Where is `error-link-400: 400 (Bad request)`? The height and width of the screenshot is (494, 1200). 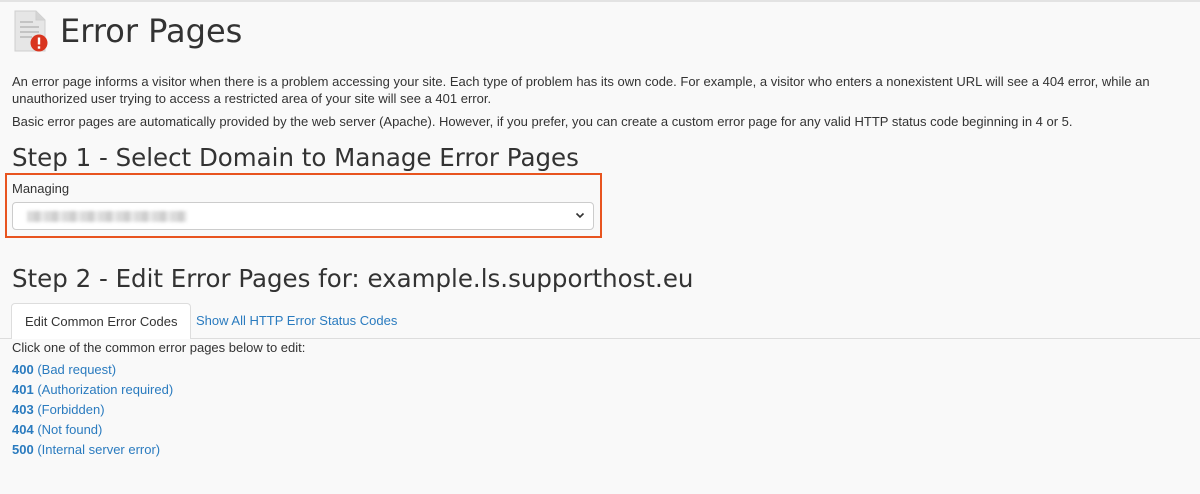
error-link-400: 400 (Bad request) is located at coordinates (92, 373).